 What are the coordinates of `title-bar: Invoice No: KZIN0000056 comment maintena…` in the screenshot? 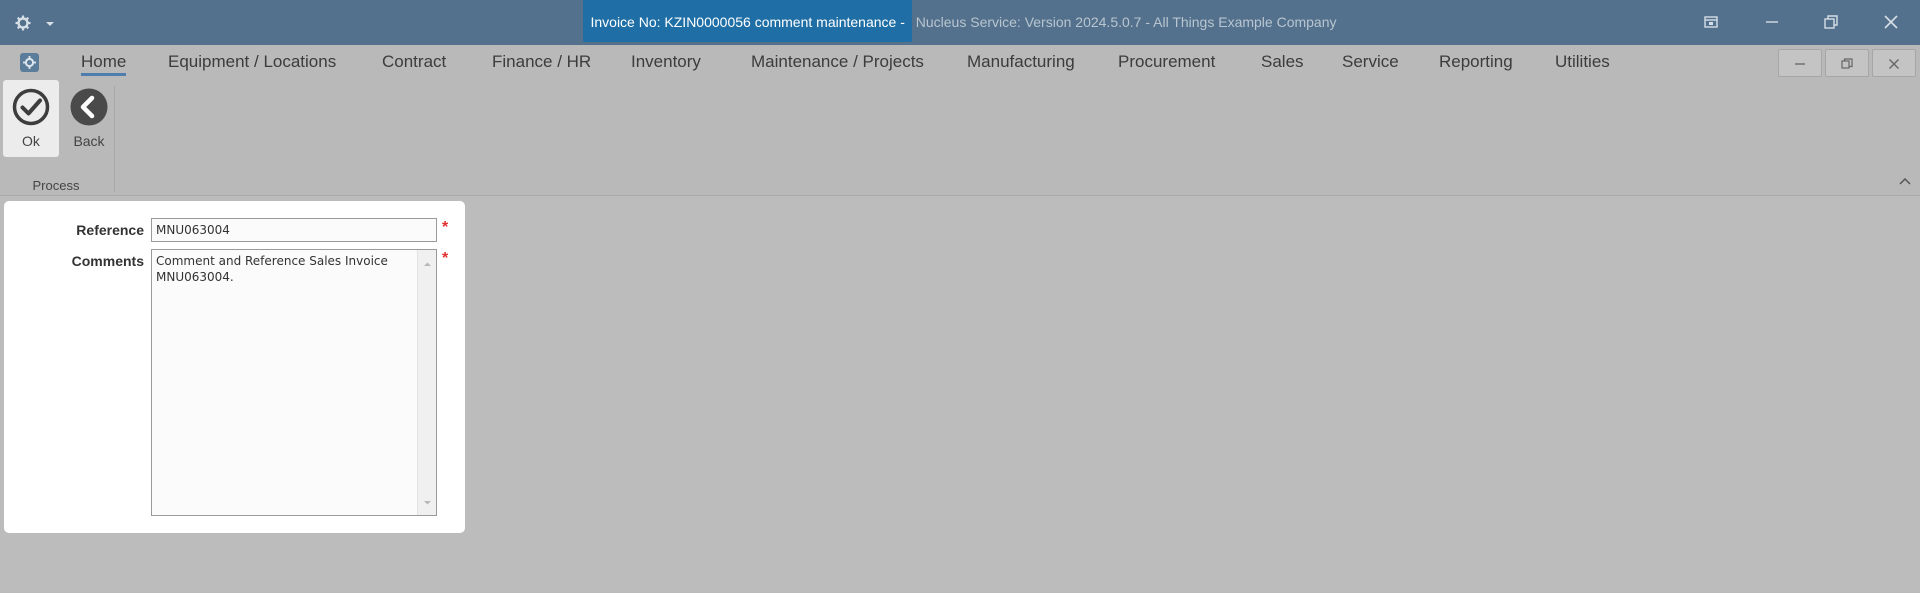 It's located at (960, 22).